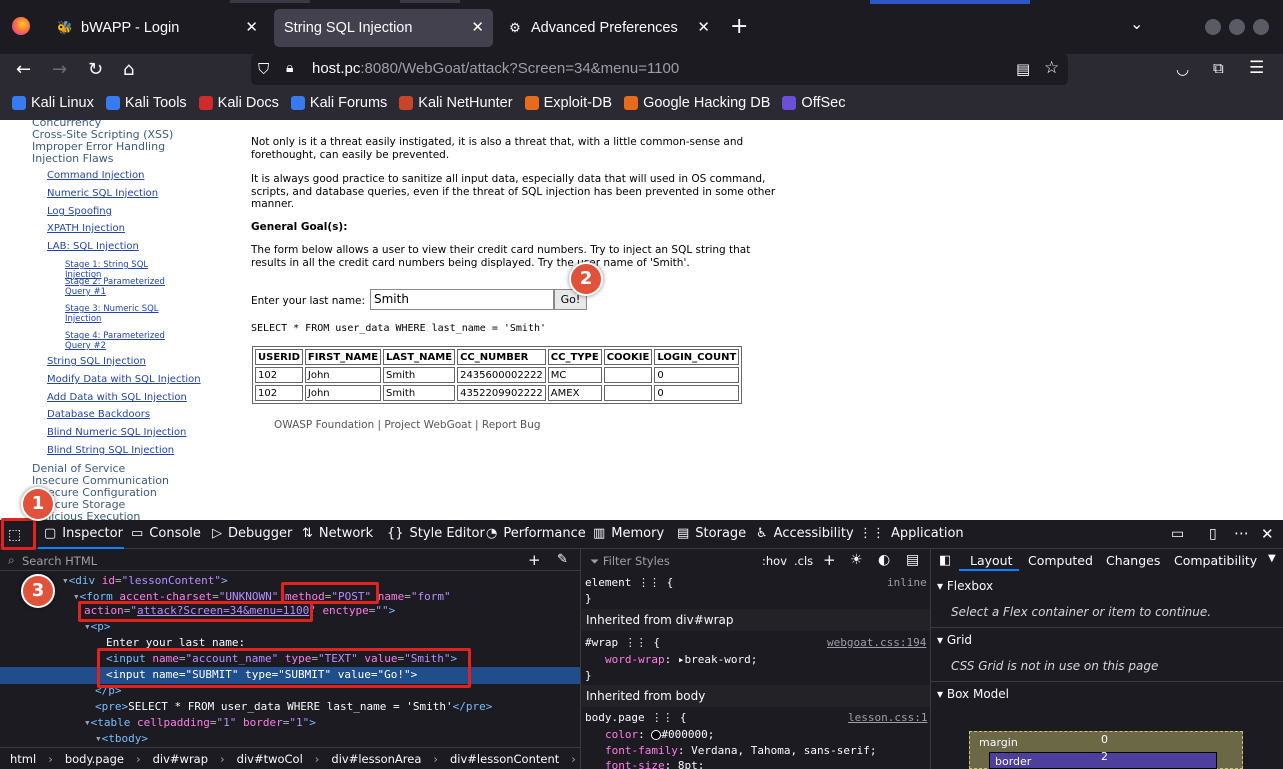 The height and width of the screenshot is (769, 1283). I want to click on breadcrumb-item: div#lessonArea, so click(376, 759).